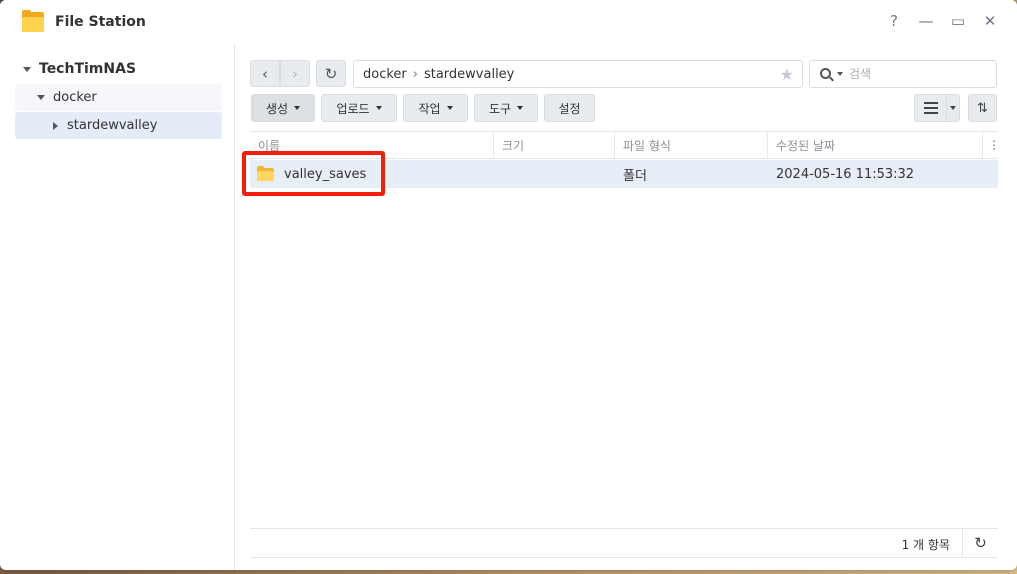 This screenshot has height=574, width=1017. I want to click on upload-button: 업로드, so click(359, 108).